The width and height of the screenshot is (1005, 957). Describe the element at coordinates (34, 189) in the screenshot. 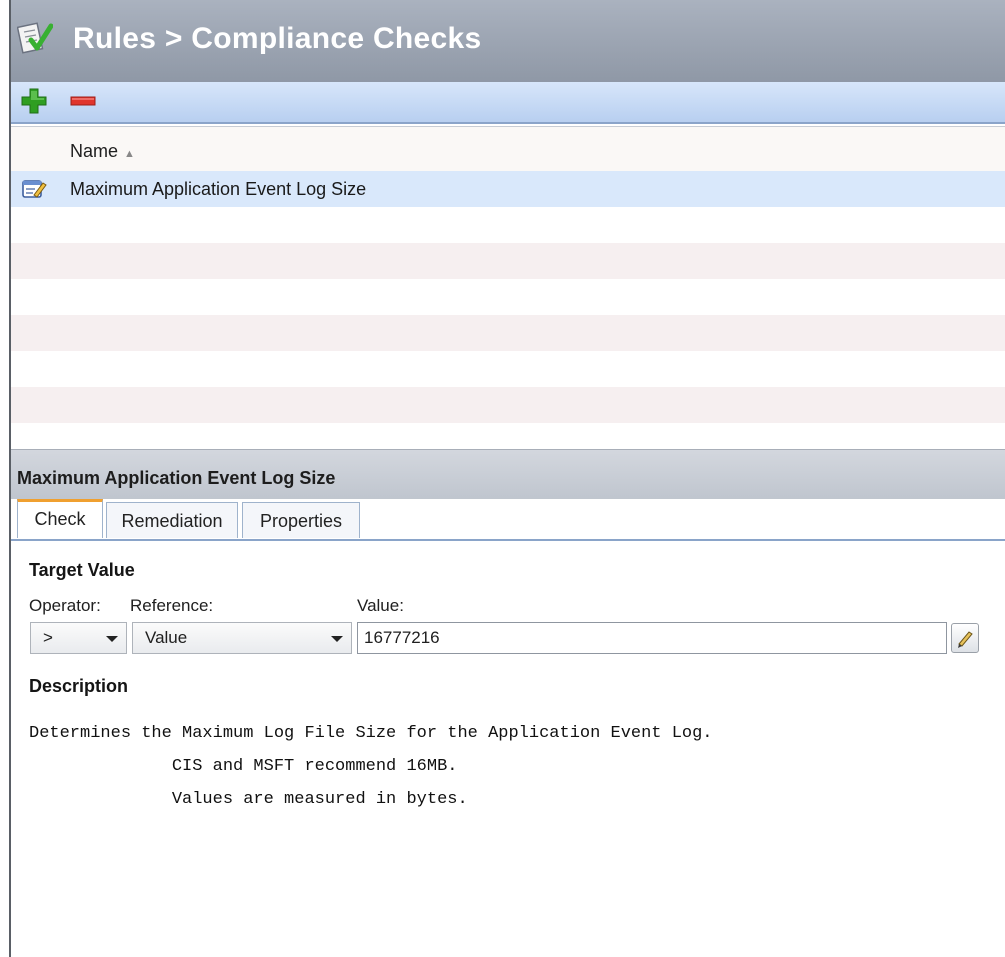

I see `rule-document-icon` at that location.